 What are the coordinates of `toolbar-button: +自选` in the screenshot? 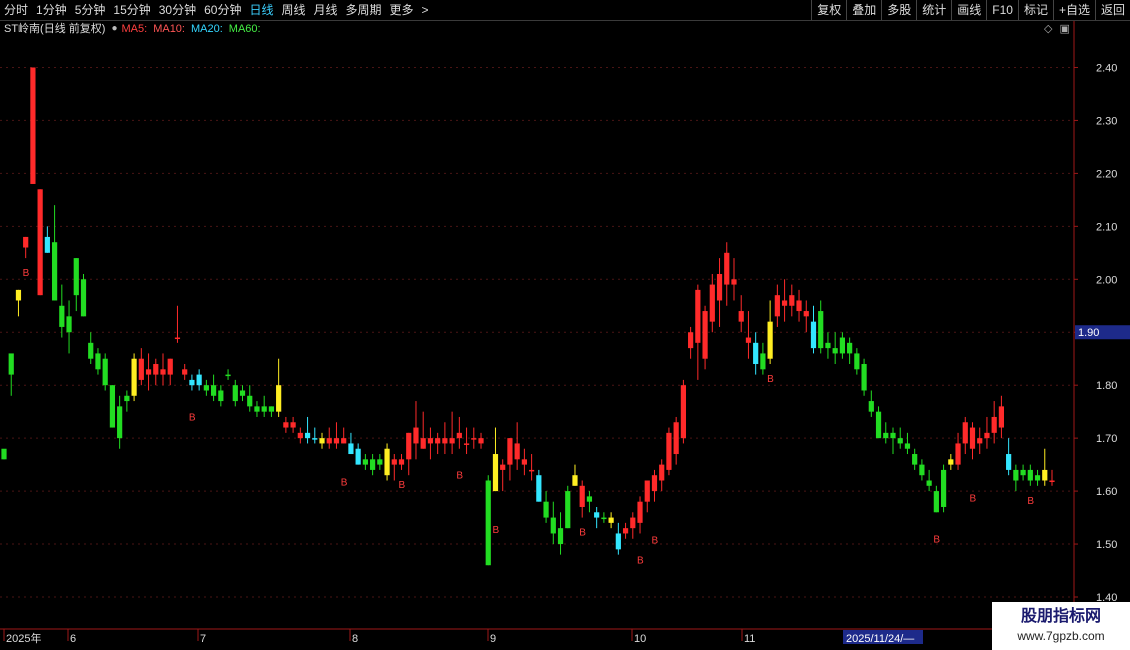 It's located at (1073, 10).